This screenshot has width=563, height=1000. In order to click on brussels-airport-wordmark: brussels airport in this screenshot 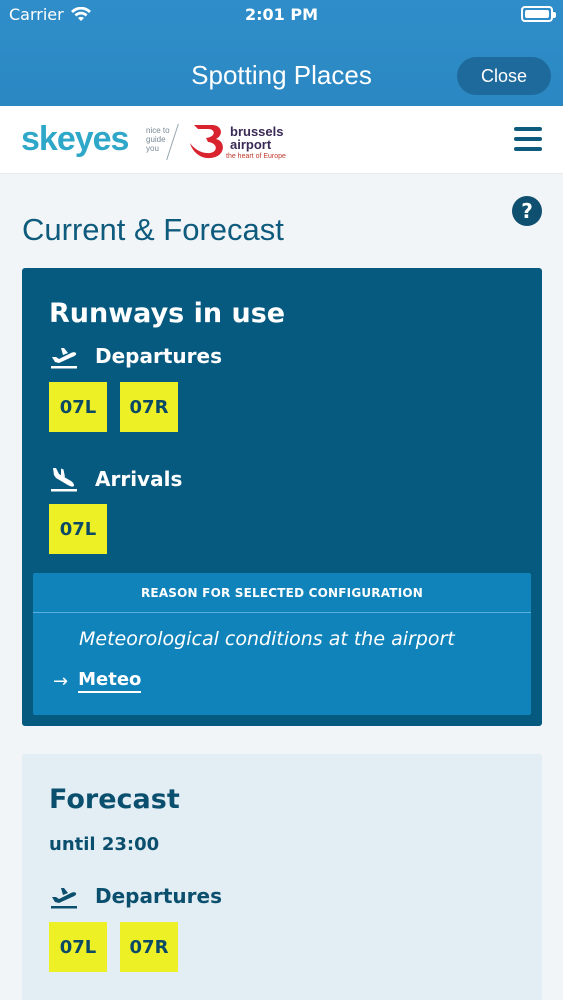, I will do `click(257, 138)`.